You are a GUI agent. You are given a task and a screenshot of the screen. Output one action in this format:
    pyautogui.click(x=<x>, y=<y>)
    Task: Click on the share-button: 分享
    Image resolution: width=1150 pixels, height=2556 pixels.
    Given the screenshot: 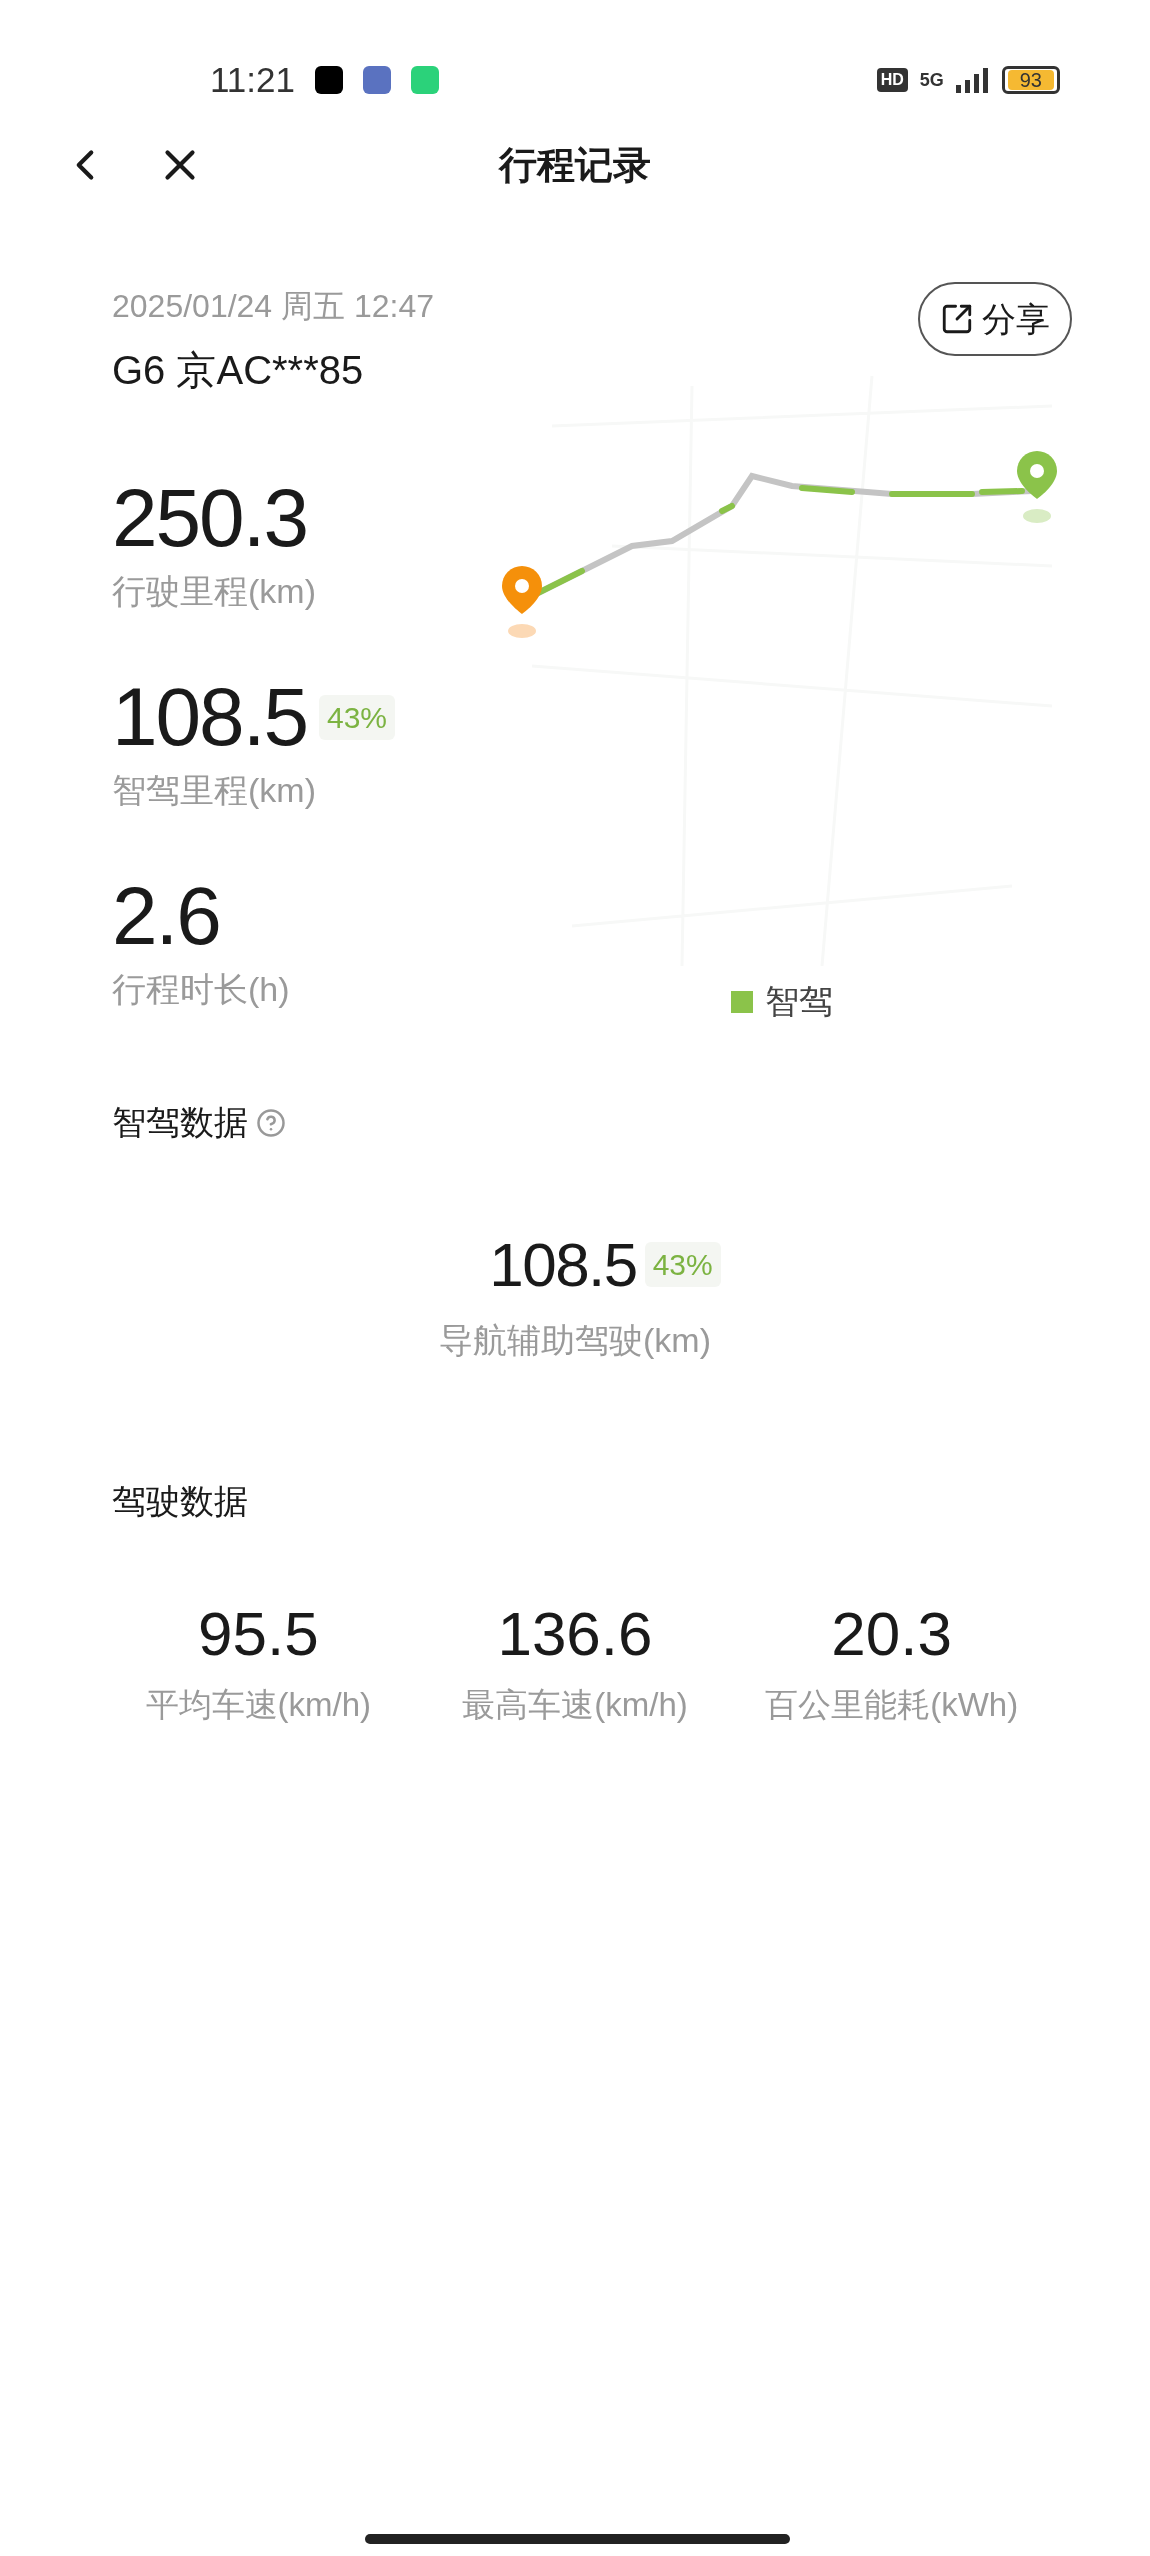 What is the action you would take?
    pyautogui.click(x=995, y=319)
    